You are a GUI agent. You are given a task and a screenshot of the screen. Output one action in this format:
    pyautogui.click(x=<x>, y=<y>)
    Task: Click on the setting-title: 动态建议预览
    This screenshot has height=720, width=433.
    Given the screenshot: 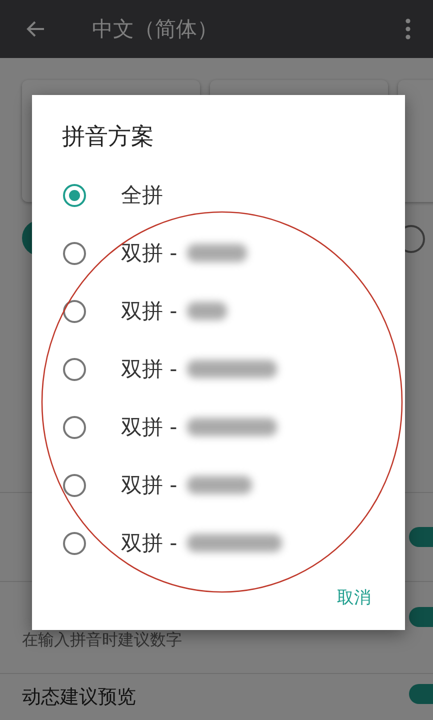 What is the action you would take?
    pyautogui.click(x=79, y=697)
    